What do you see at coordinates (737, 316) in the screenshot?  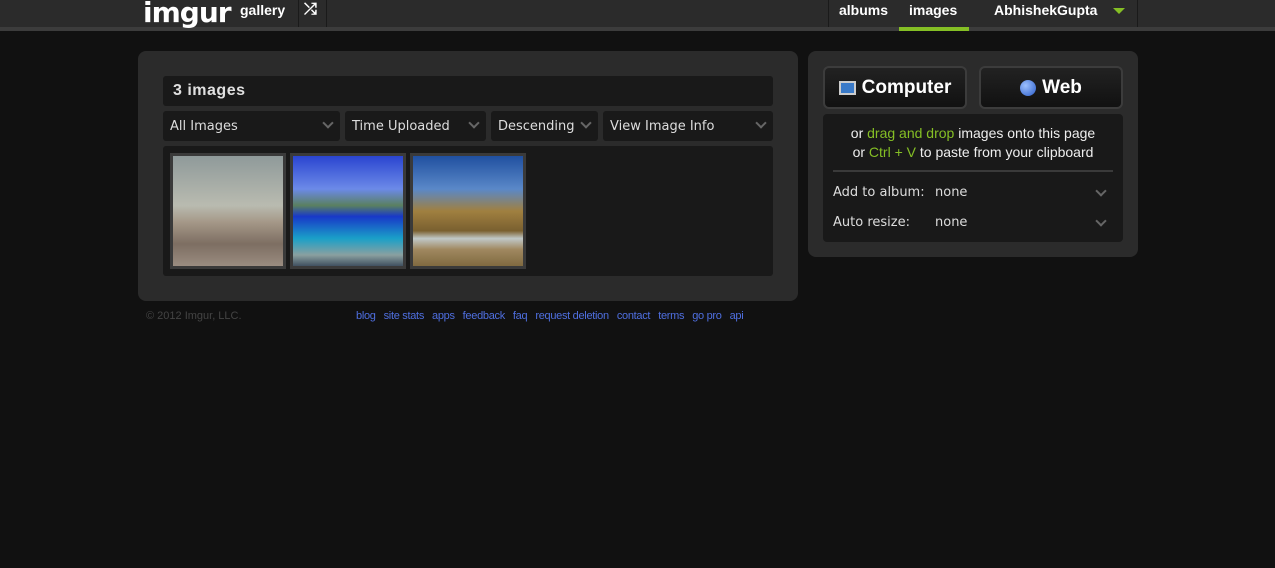 I see `footer-link-api: api` at bounding box center [737, 316].